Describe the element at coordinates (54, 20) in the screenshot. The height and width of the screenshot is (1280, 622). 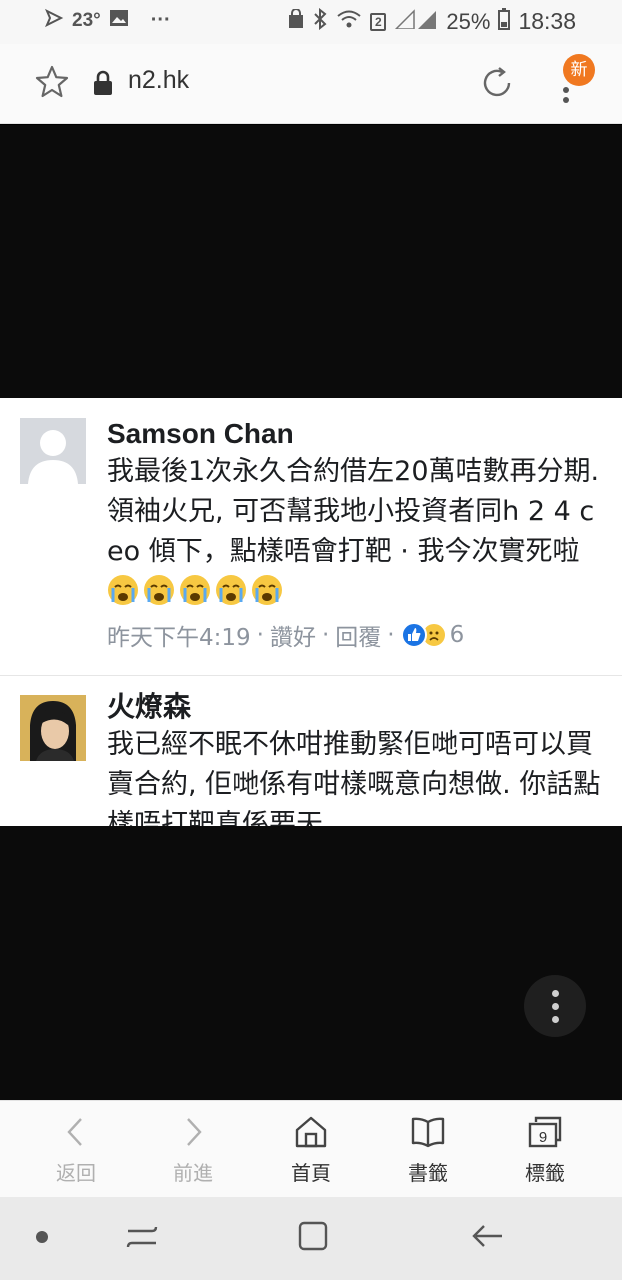
I see `sms-notification-icon` at that location.